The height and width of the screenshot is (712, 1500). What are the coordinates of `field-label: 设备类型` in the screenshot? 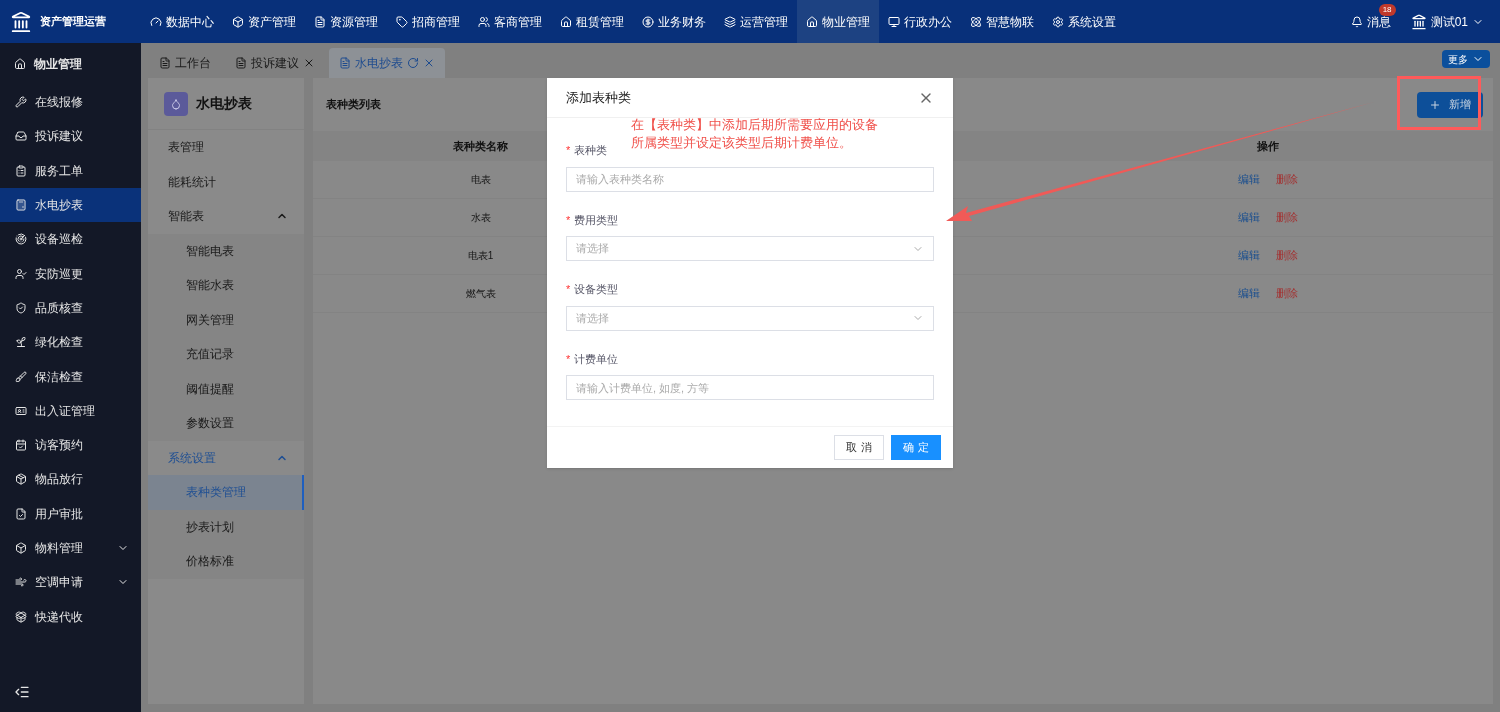 It's located at (596, 289).